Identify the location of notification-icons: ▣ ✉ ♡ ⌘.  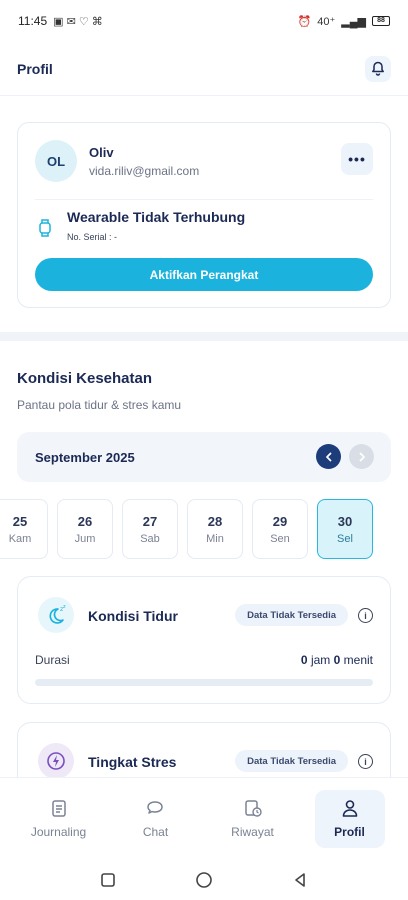
(78, 21).